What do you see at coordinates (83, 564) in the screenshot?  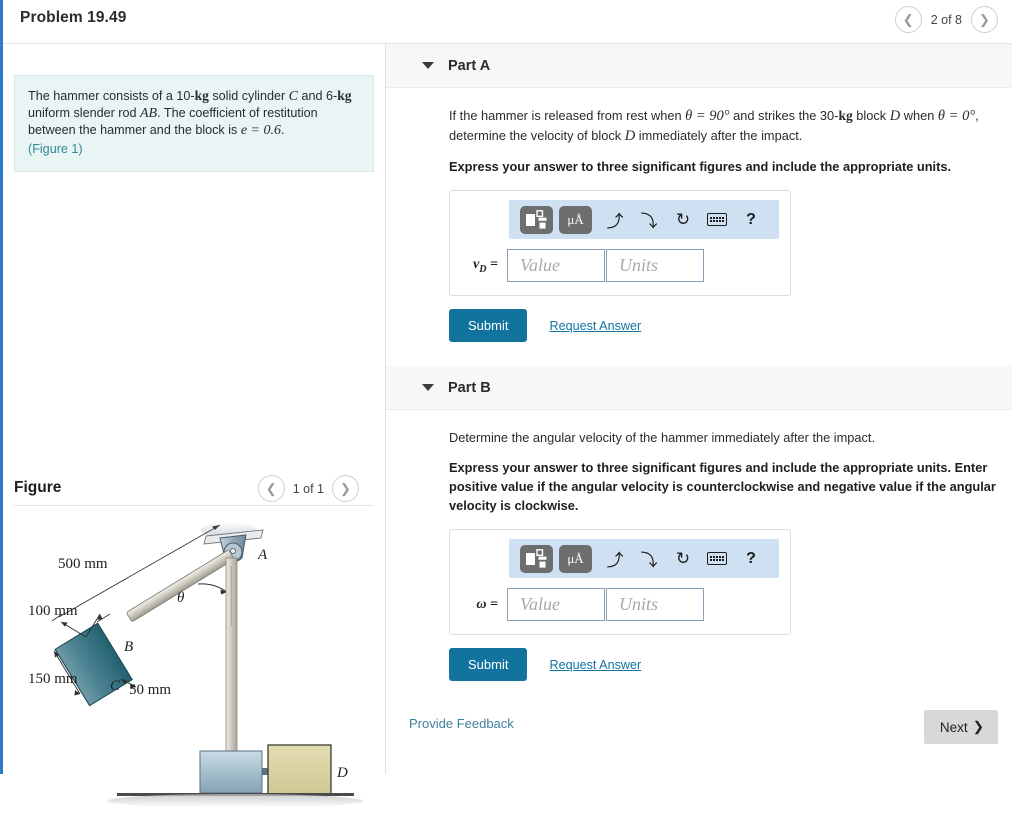 I see `figure-dim-500: 500 mm` at bounding box center [83, 564].